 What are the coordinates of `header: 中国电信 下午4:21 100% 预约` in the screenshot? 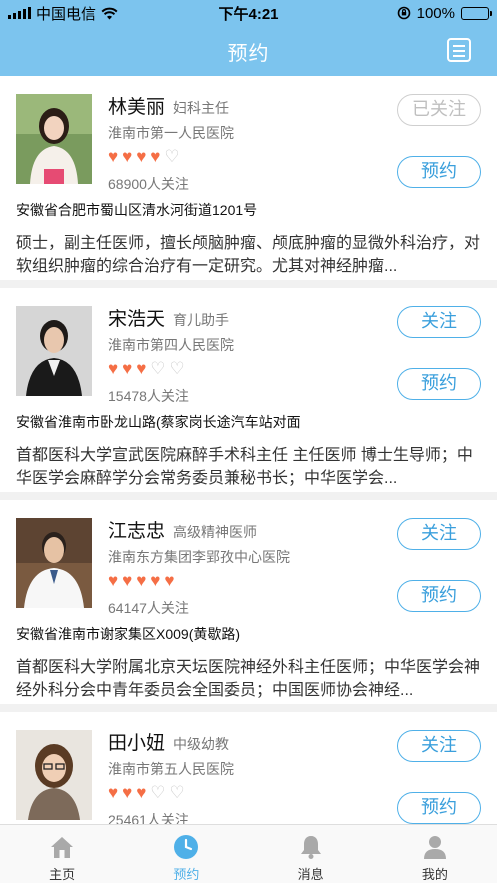 It's located at (248, 38).